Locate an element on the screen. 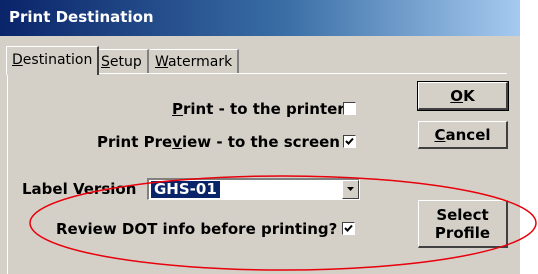 The image size is (538, 274). print-preview-label: Print Preview - to the screen is located at coordinates (218, 142).